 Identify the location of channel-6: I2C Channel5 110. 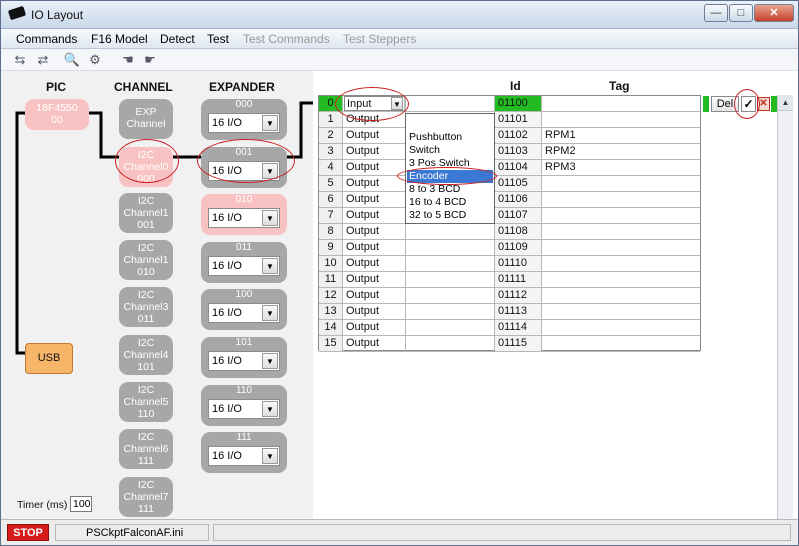
(146, 402).